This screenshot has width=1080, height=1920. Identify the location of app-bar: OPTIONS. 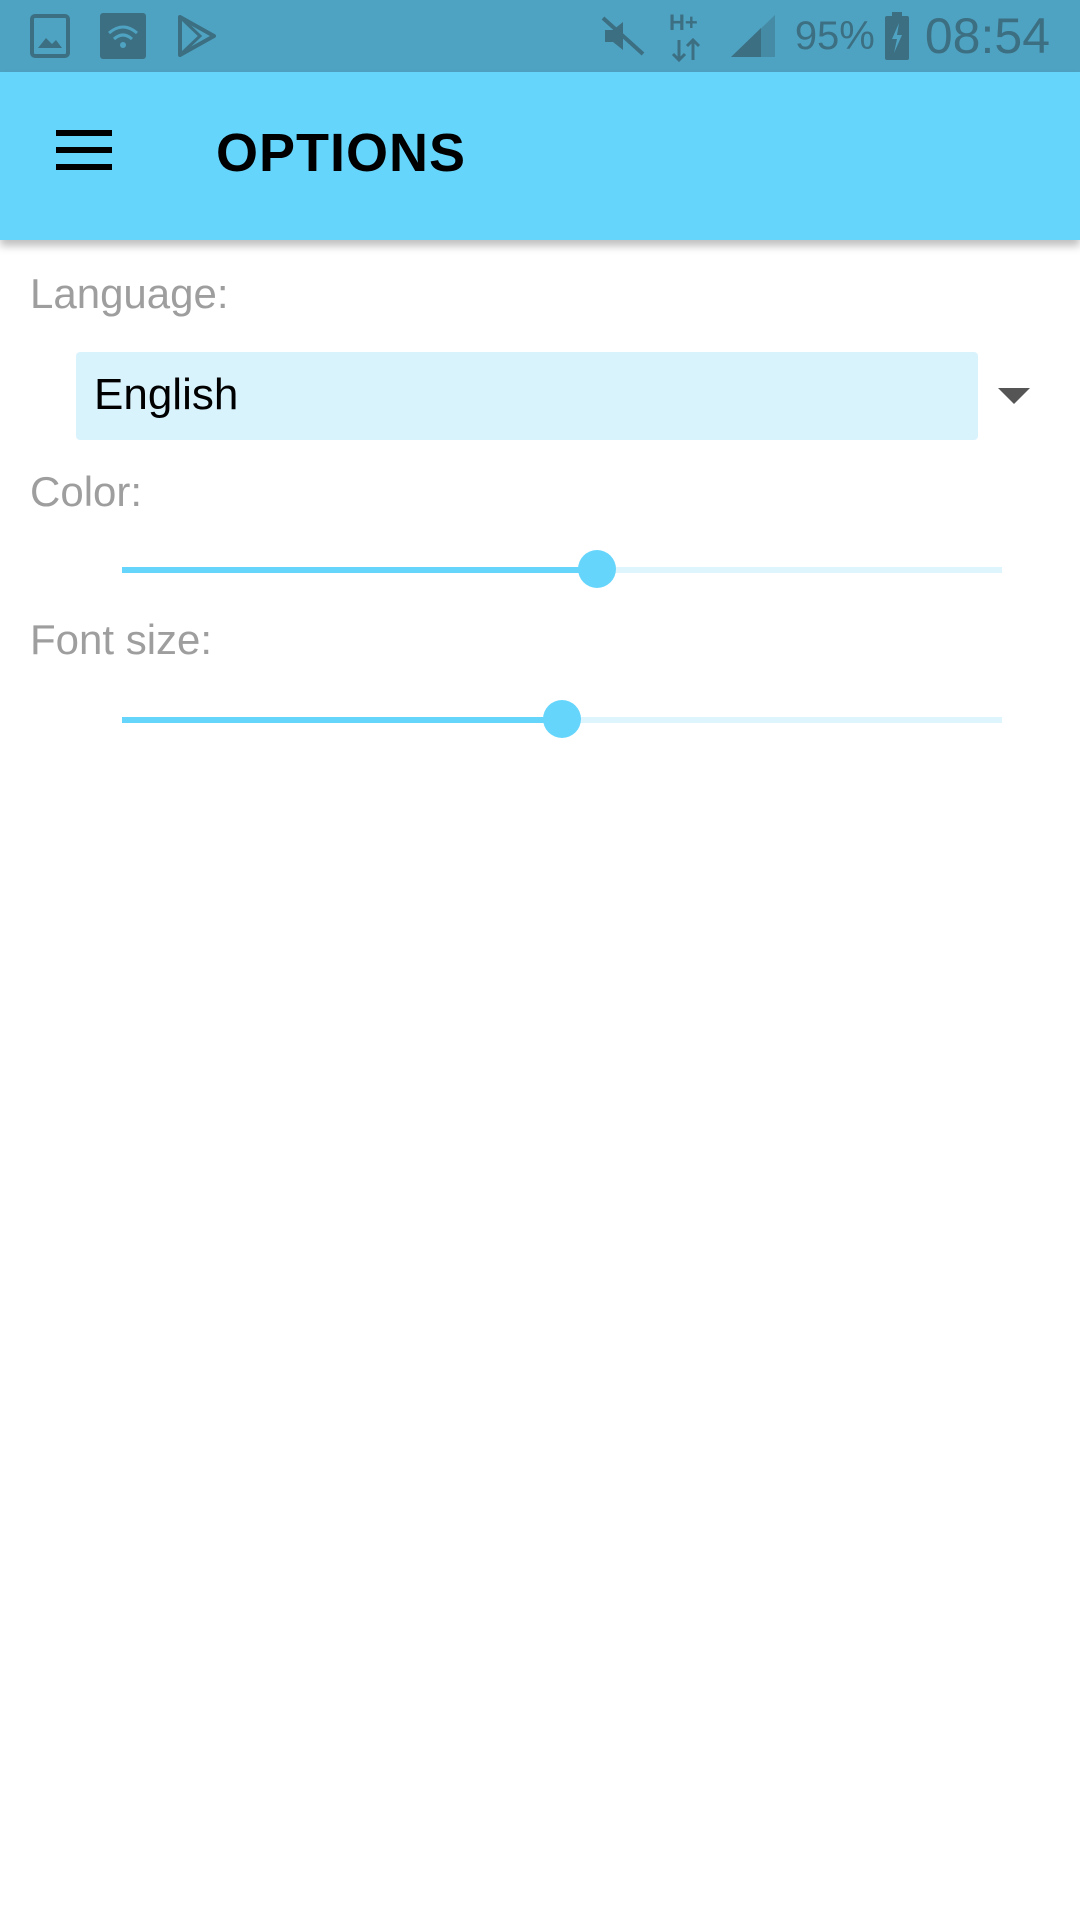
(540, 156).